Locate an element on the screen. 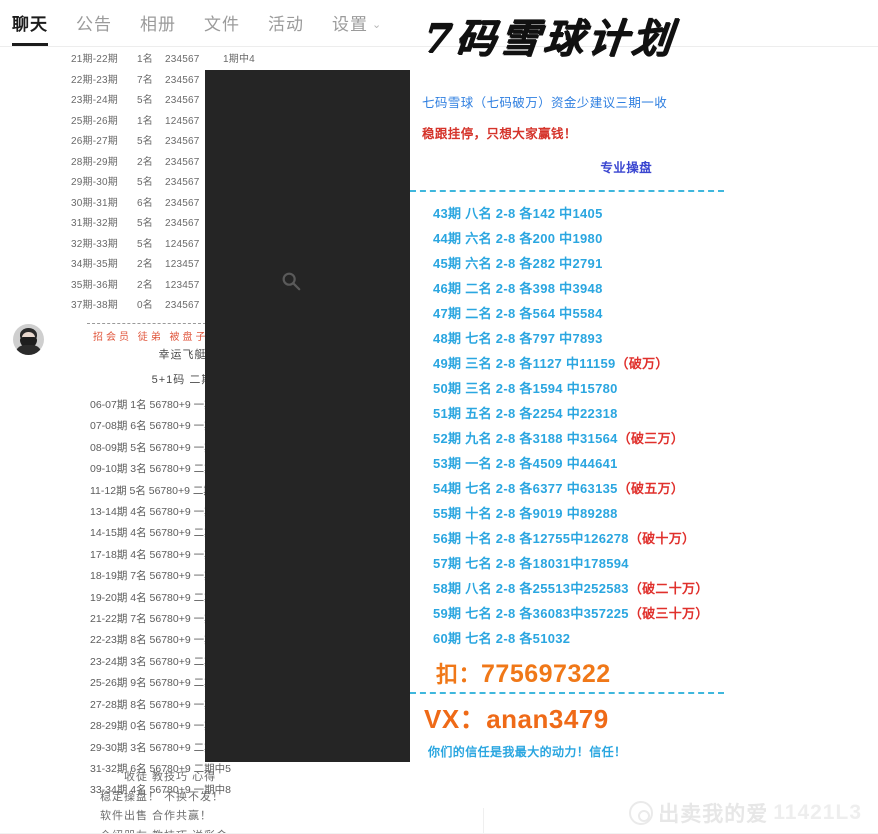 Image resolution: width=878 pixels, height=834 pixels. entry-text: 58期 八名 2-8 各25513中252583 is located at coordinates (531, 588).